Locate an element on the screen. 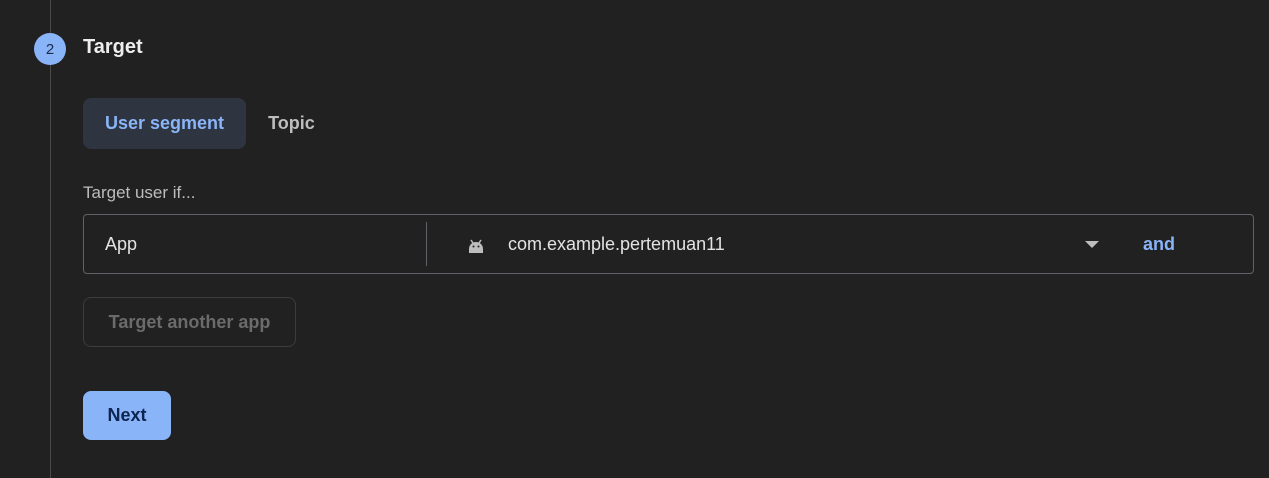  targeting-condition-row: App com.example.pertemuan11 and is located at coordinates (668, 244).